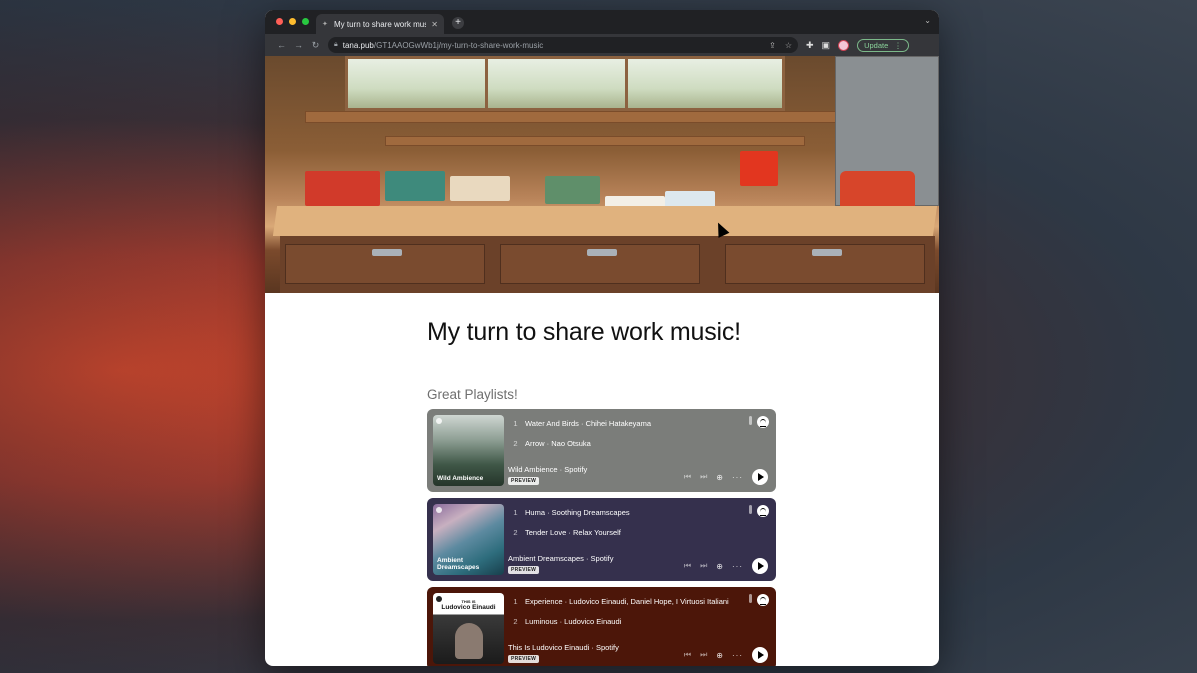  What do you see at coordinates (759, 168) in the screenshot?
I see `illustration-red-container` at bounding box center [759, 168].